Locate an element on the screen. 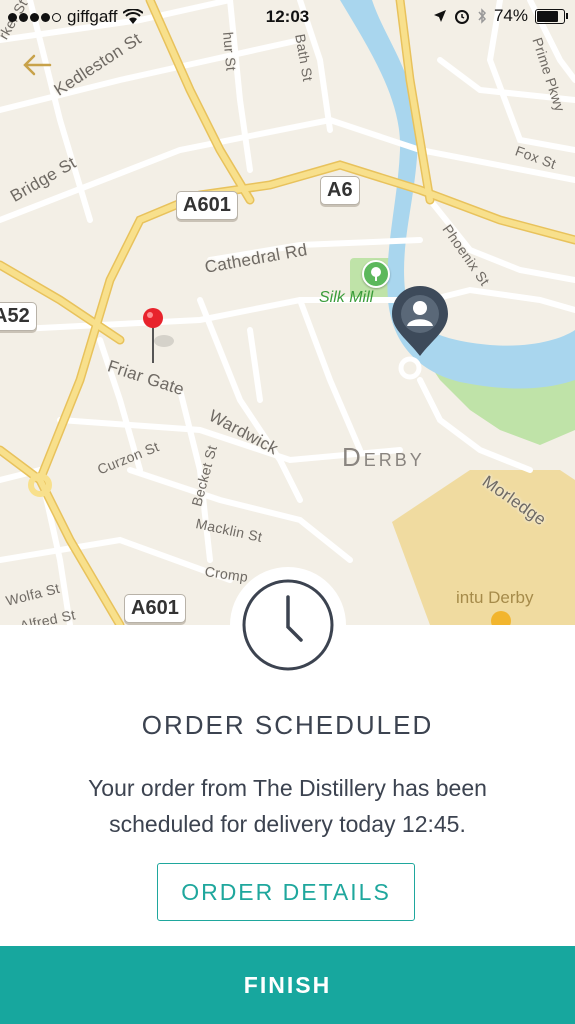  battery-percent: 74% is located at coordinates (510, 15).